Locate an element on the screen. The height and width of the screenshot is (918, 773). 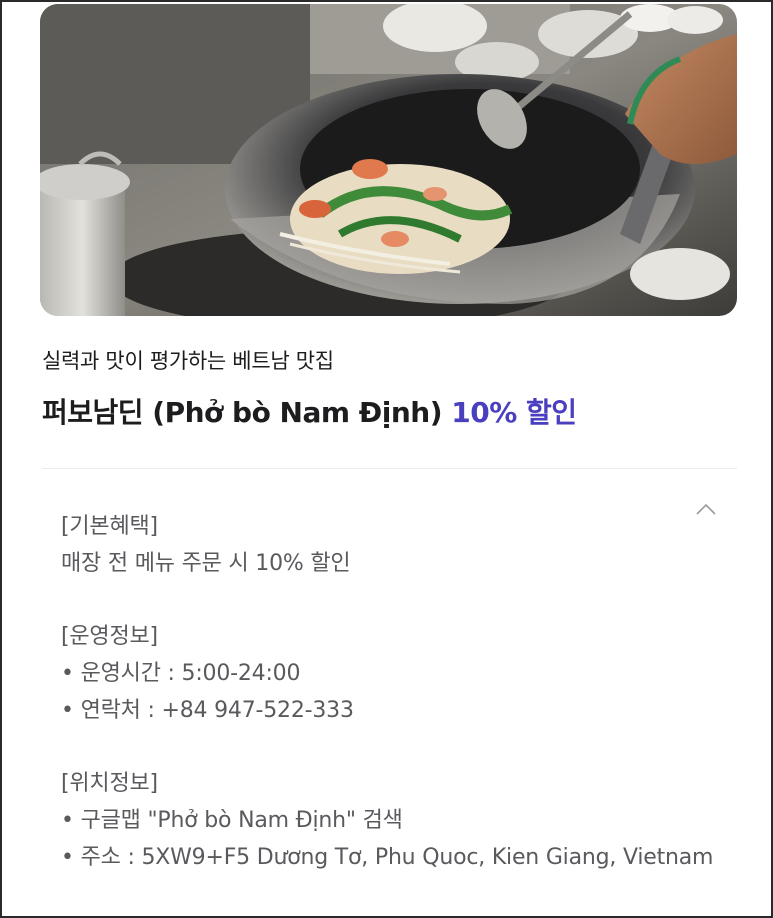
card-subtitle: 실력과 맛이 평가하는 베트남 맛집 is located at coordinates (188, 361).